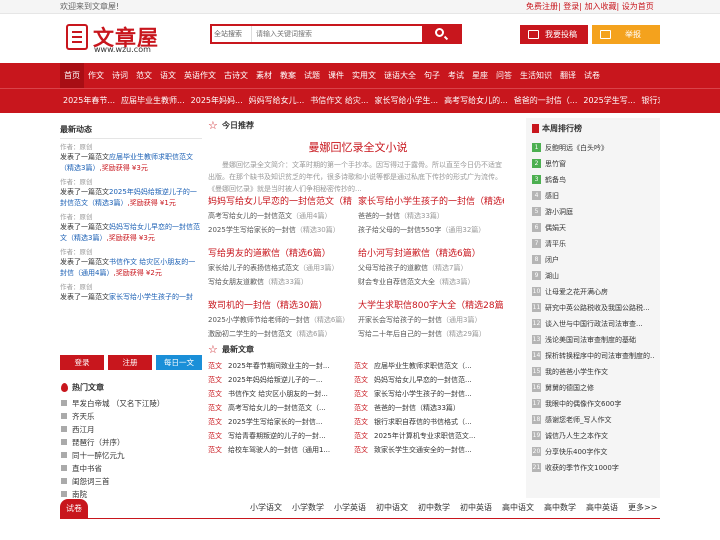 The image size is (720, 540). I want to click on exam-tab-option: 小学语文, so click(266, 509).